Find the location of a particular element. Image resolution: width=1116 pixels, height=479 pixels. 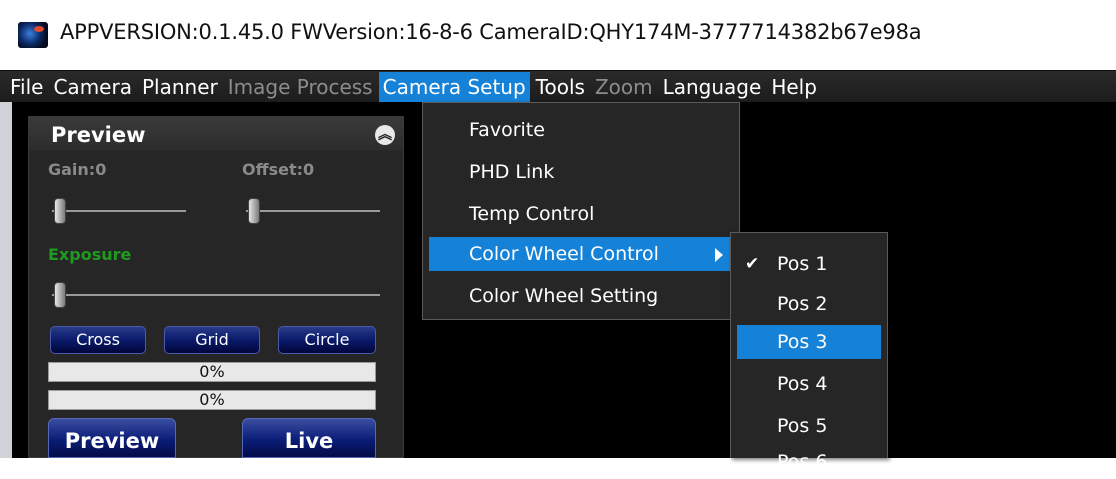

app-icon is located at coordinates (33, 35).